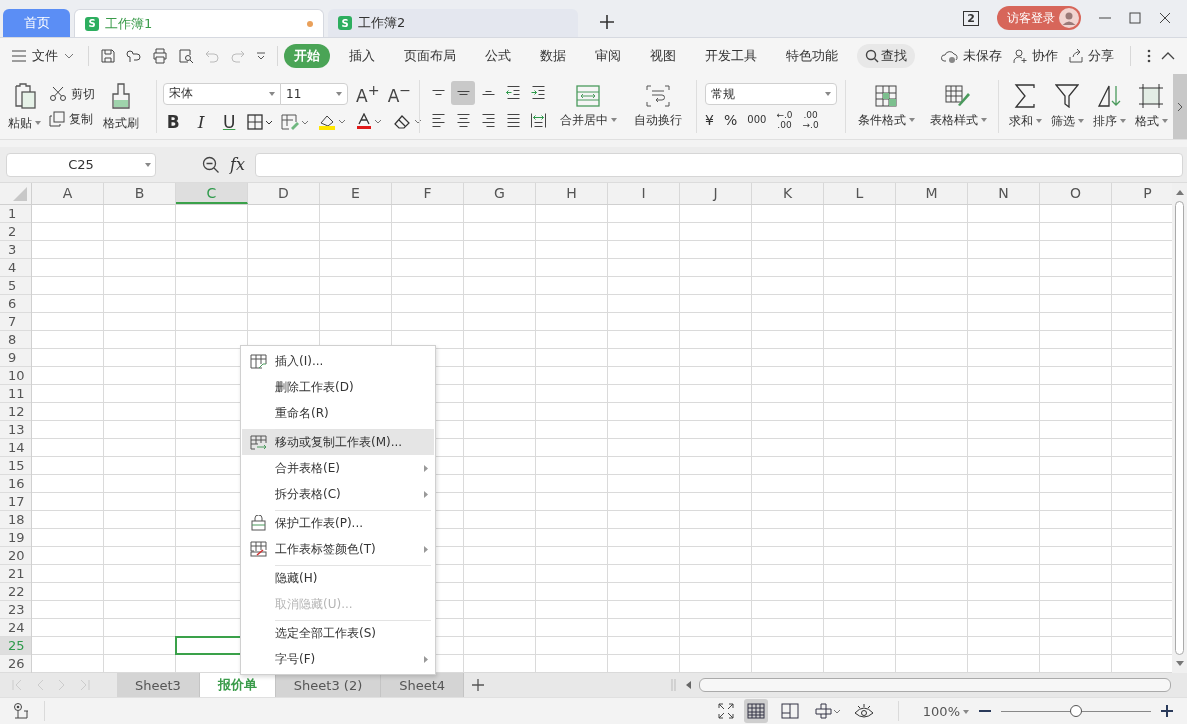  What do you see at coordinates (15, 627) in the screenshot?
I see `row-header: 24` at bounding box center [15, 627].